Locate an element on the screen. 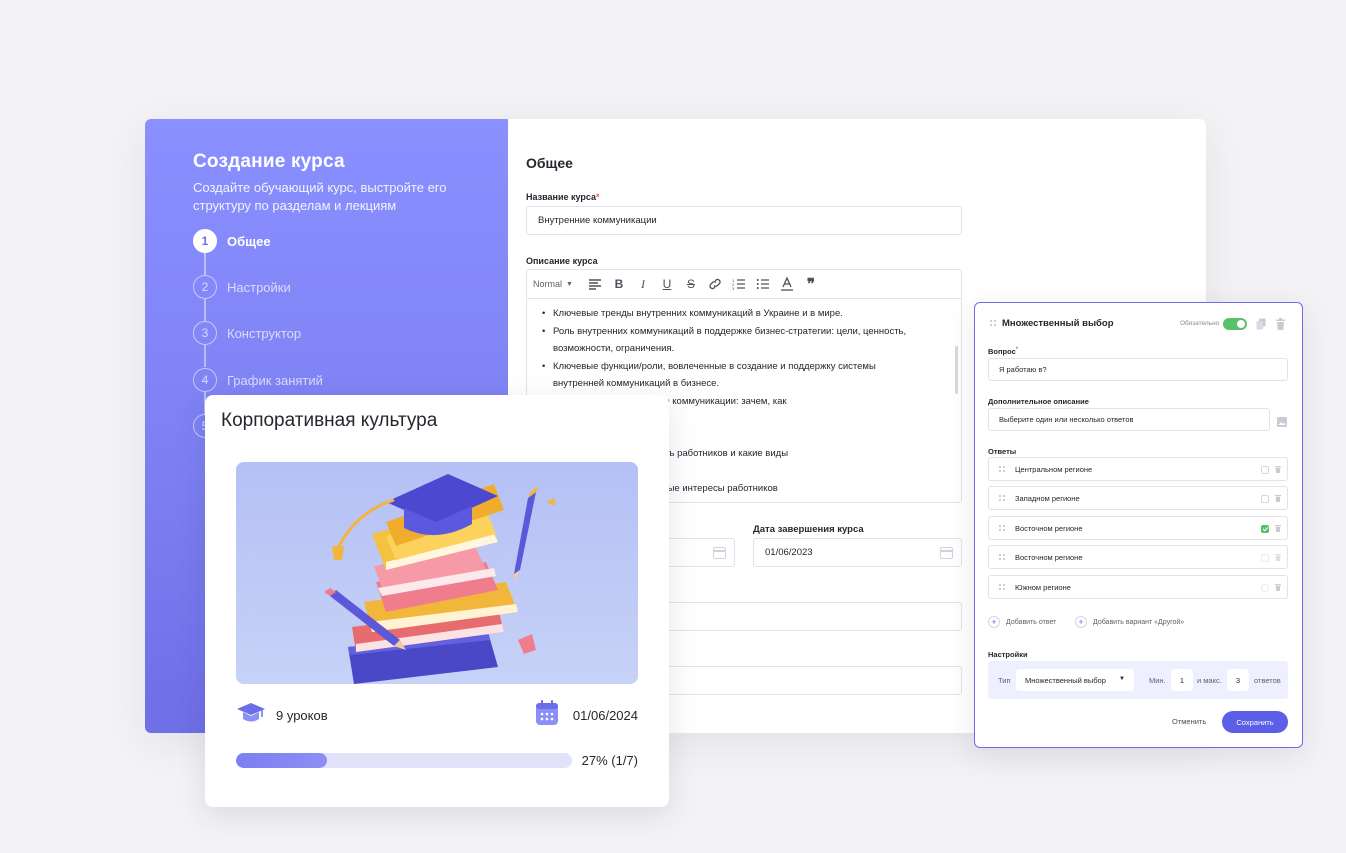 The width and height of the screenshot is (1346, 853). step-label: График занятий is located at coordinates (275, 380).